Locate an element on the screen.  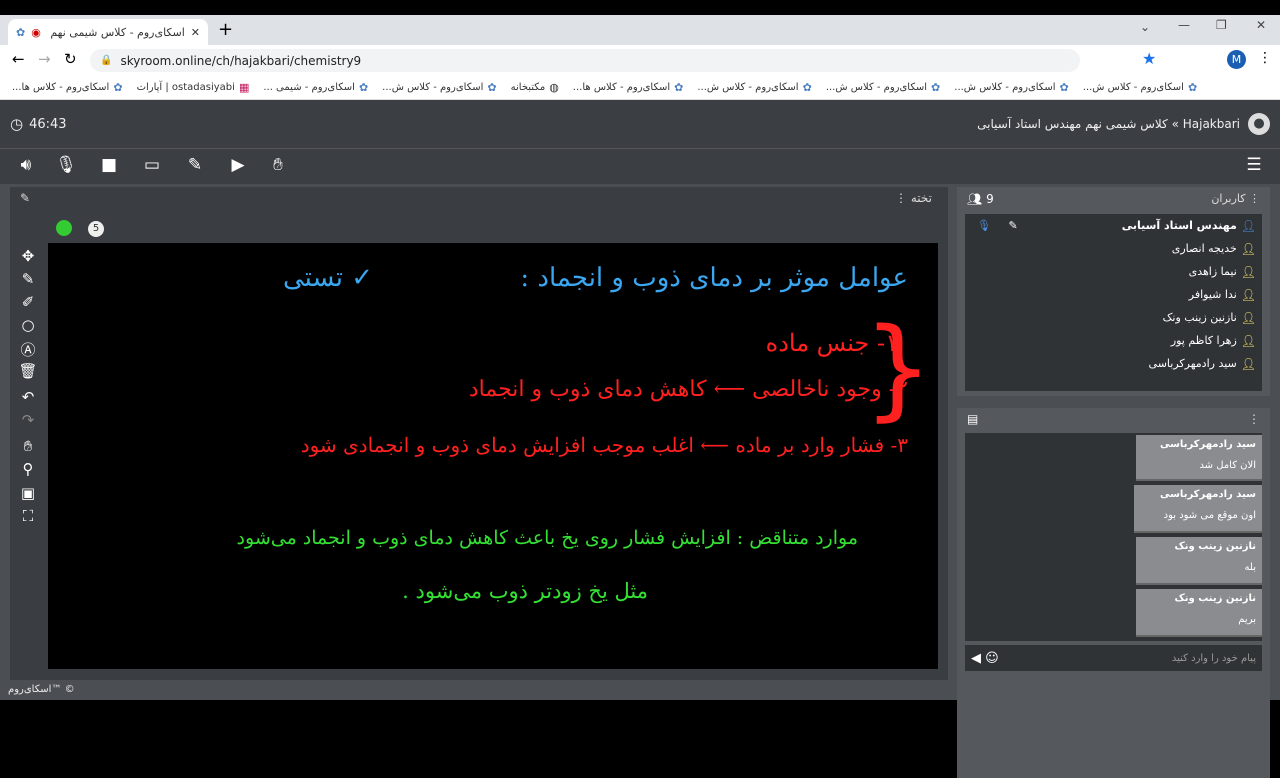
browser-tab: ✿ ◉ اسکای‌روم - کلاس شیمی نهم ✕ is located at coordinates (108, 32).